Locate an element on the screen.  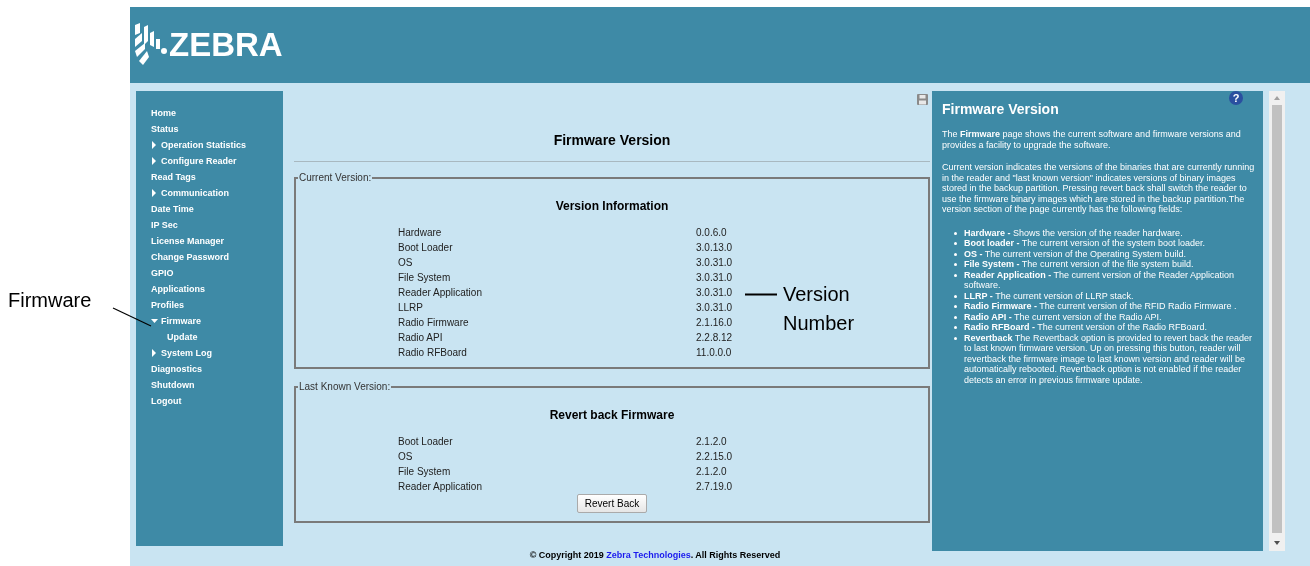
company-link: Zebra Technologies is located at coordinates (648, 555).